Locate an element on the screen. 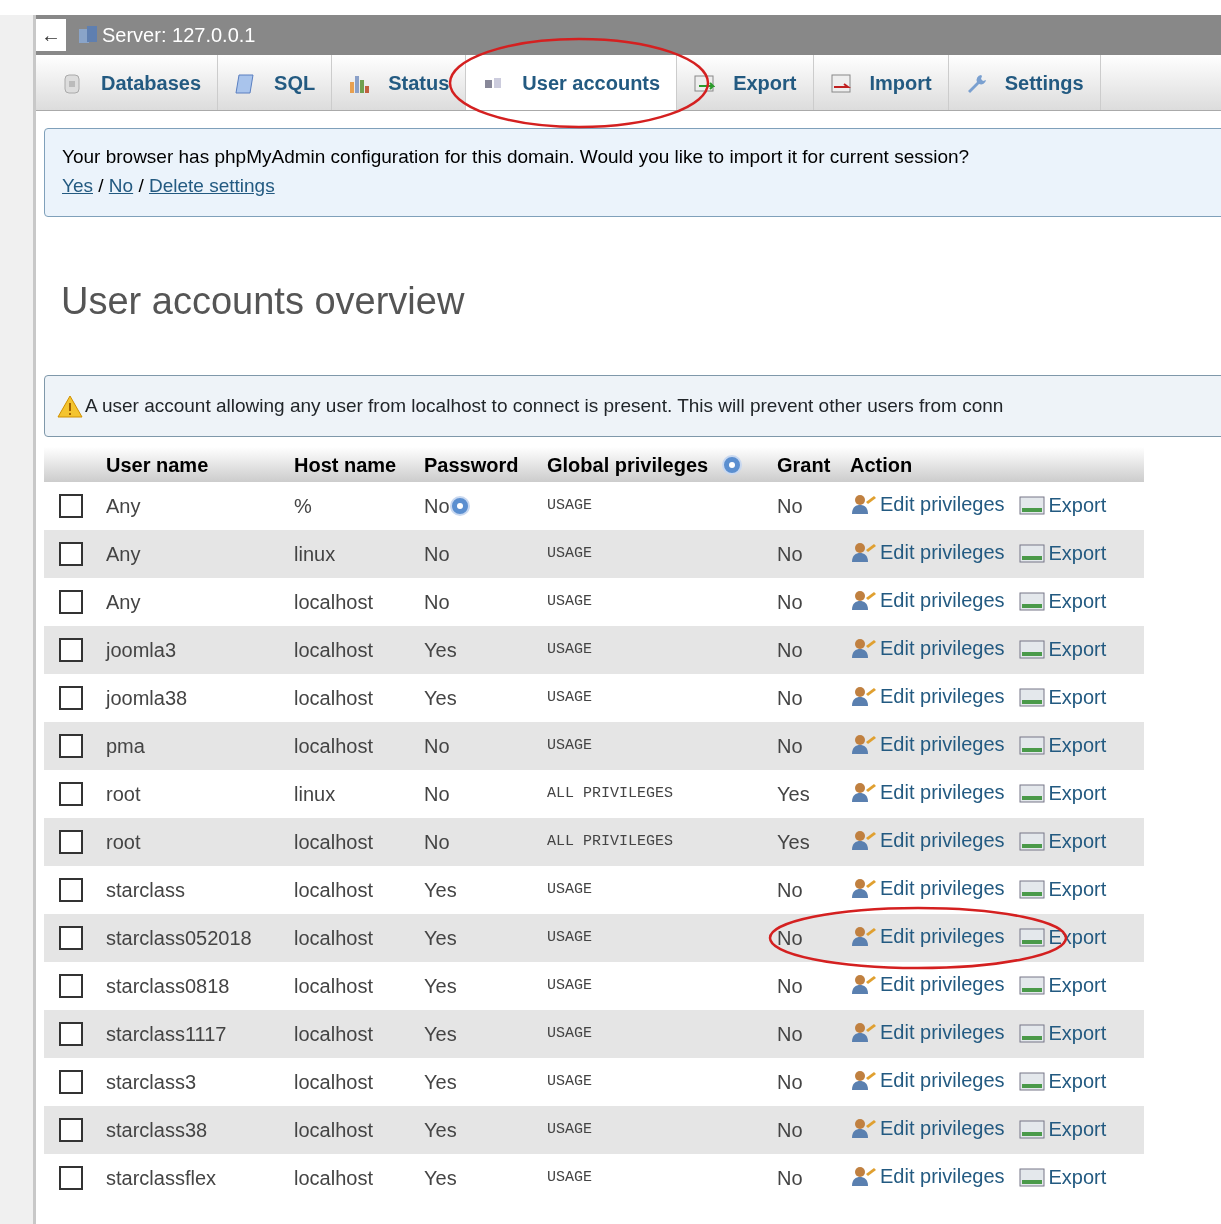  table-cell: starclass38 is located at coordinates (194, 1130).